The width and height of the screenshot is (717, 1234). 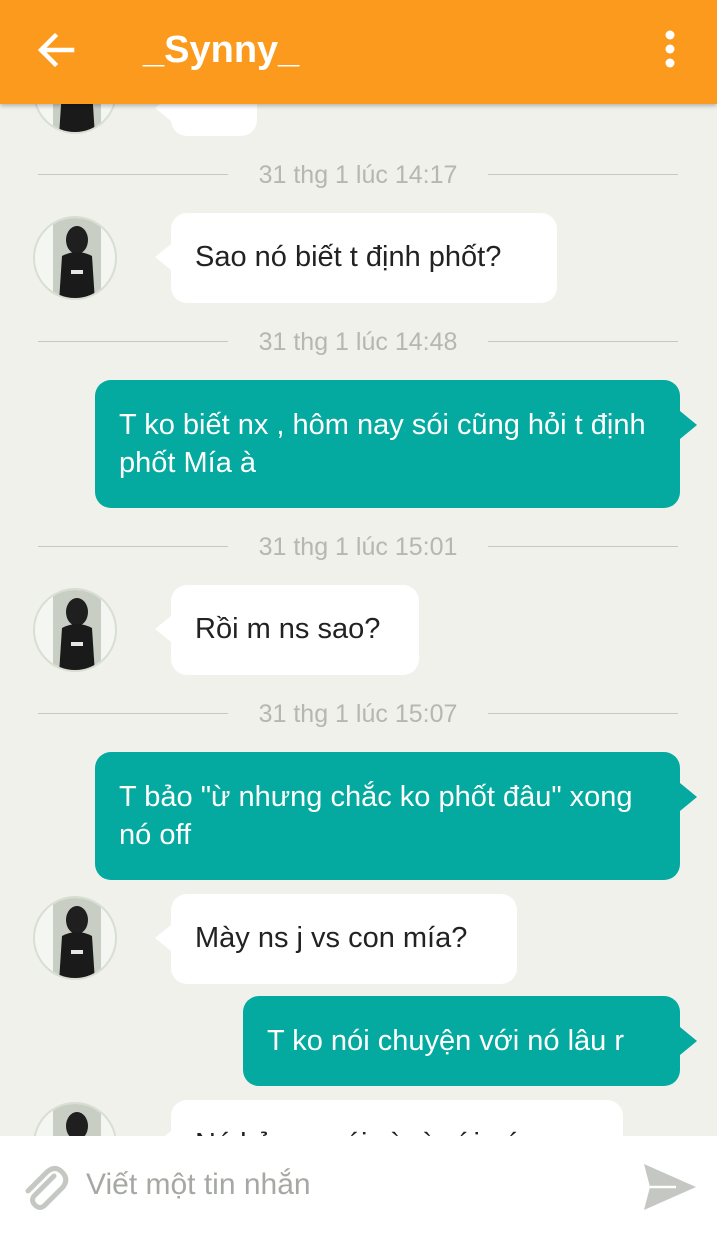 I want to click on timestamp-divider: 31 thg 1 lúc 15:01, so click(x=358, y=547).